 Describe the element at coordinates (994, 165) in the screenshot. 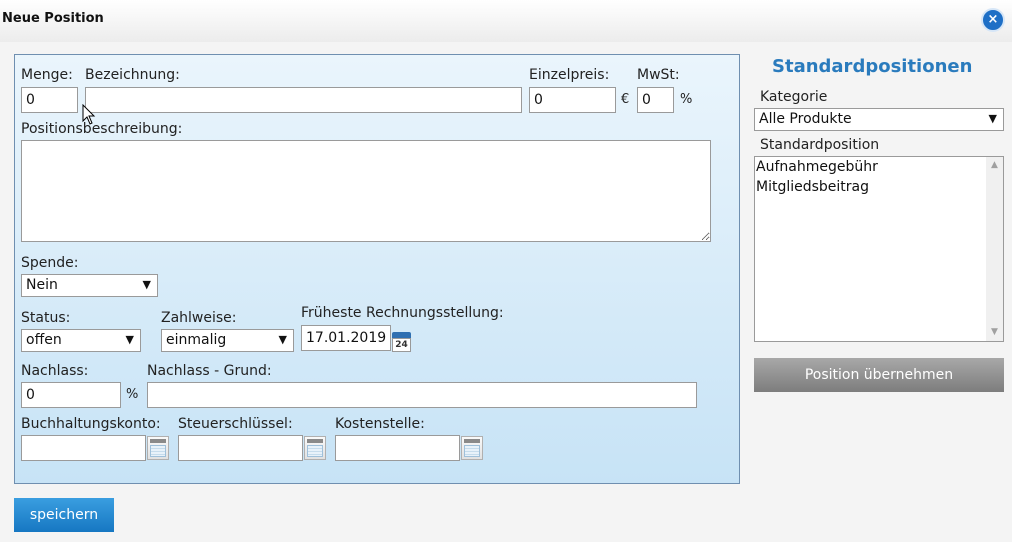

I see `scroll-up-icon: ▲` at that location.